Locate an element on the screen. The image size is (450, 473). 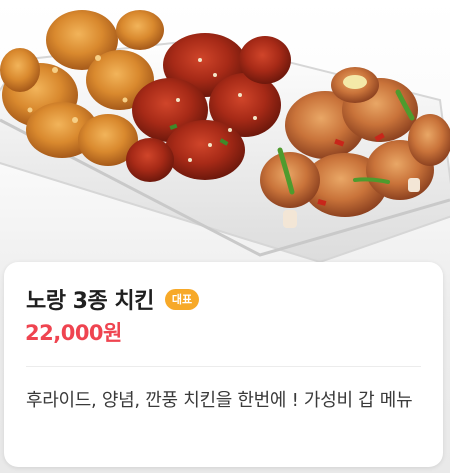
product-name: 노랑 3종 치킨 is located at coordinates (90, 301).